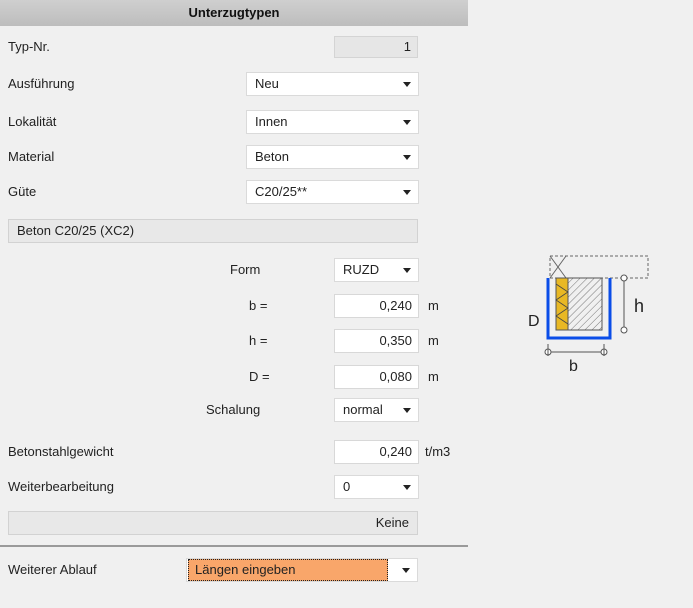  Describe the element at coordinates (376, 306) in the screenshot. I see `b-input: 0,240` at that location.